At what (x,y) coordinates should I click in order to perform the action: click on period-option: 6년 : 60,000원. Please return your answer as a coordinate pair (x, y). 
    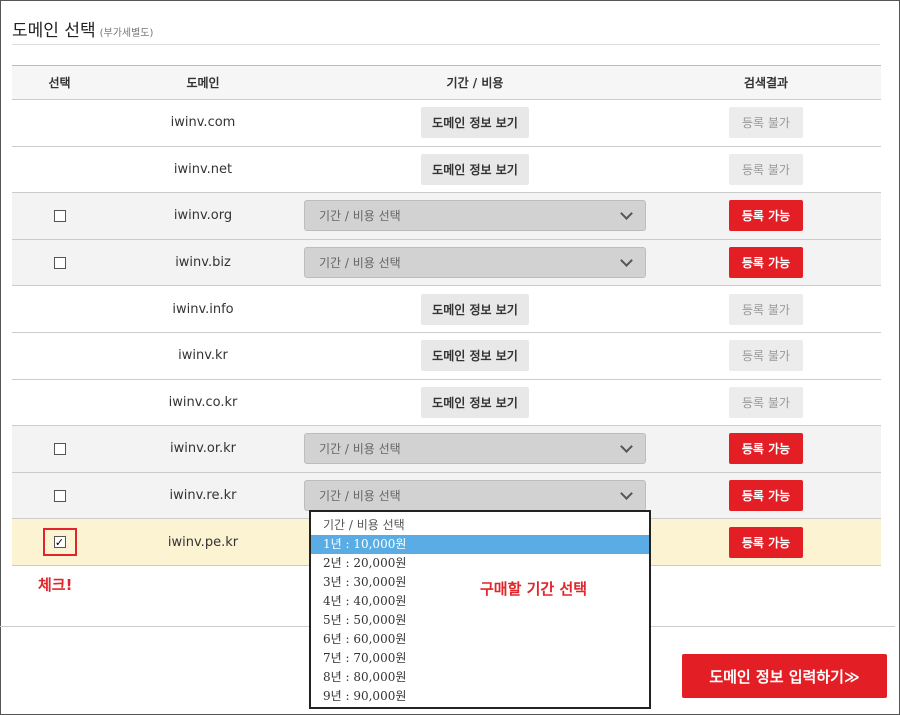
    Looking at the image, I should click on (480, 639).